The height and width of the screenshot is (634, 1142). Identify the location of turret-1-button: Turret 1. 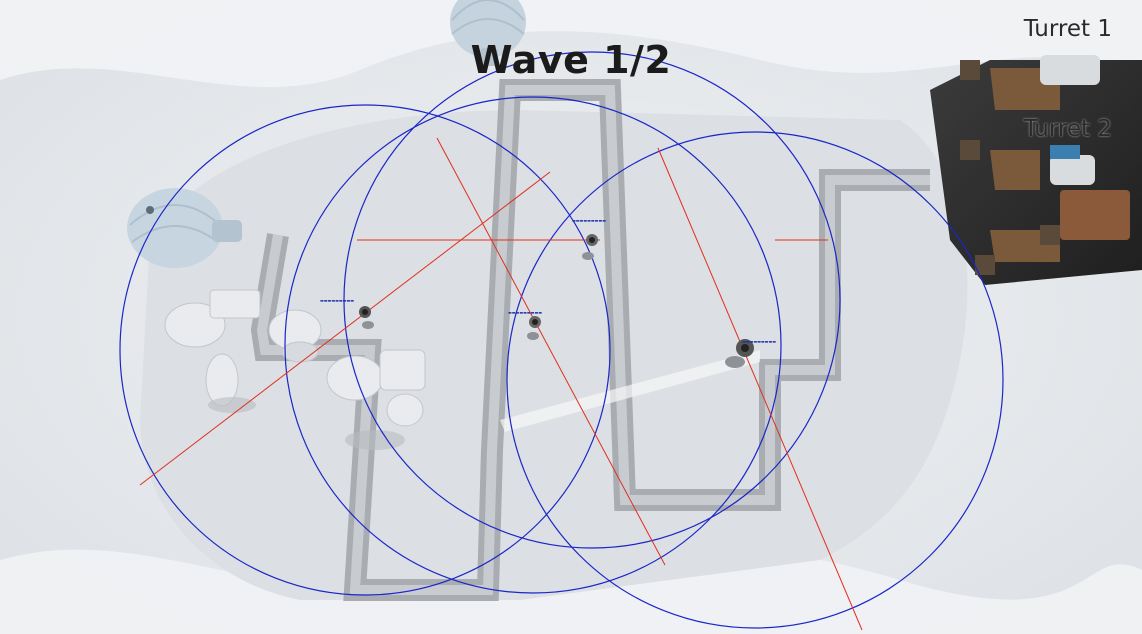
(1068, 29).